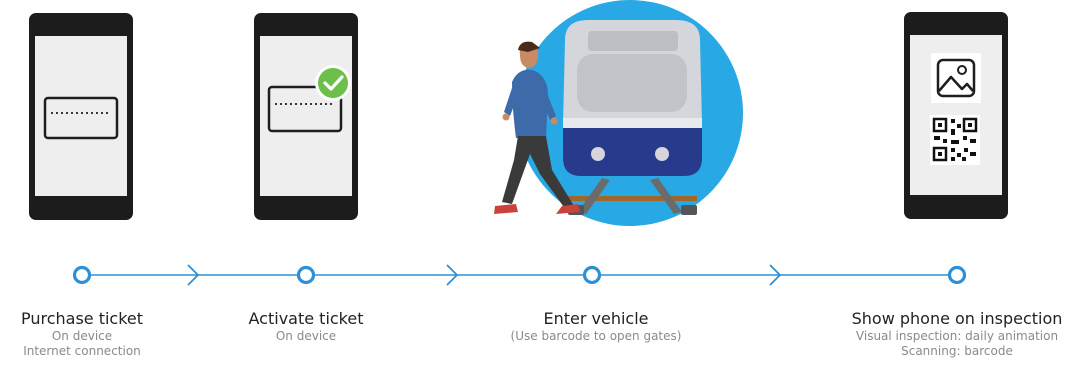 The width and height of the screenshot is (1073, 370). I want to click on checkmark-icon, so click(333, 83).